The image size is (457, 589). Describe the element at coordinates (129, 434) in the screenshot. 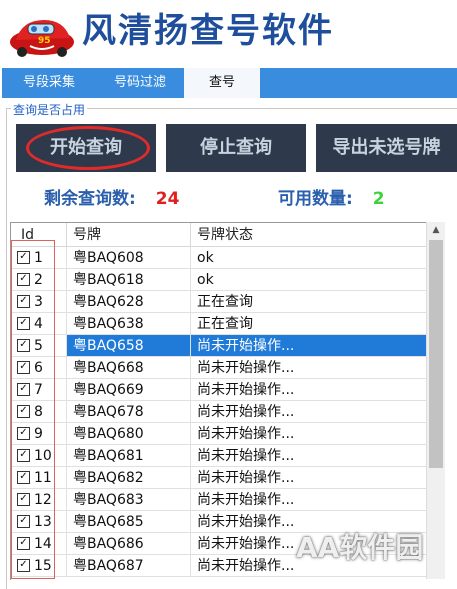

I see `row-plate: 粤BAQ680` at that location.